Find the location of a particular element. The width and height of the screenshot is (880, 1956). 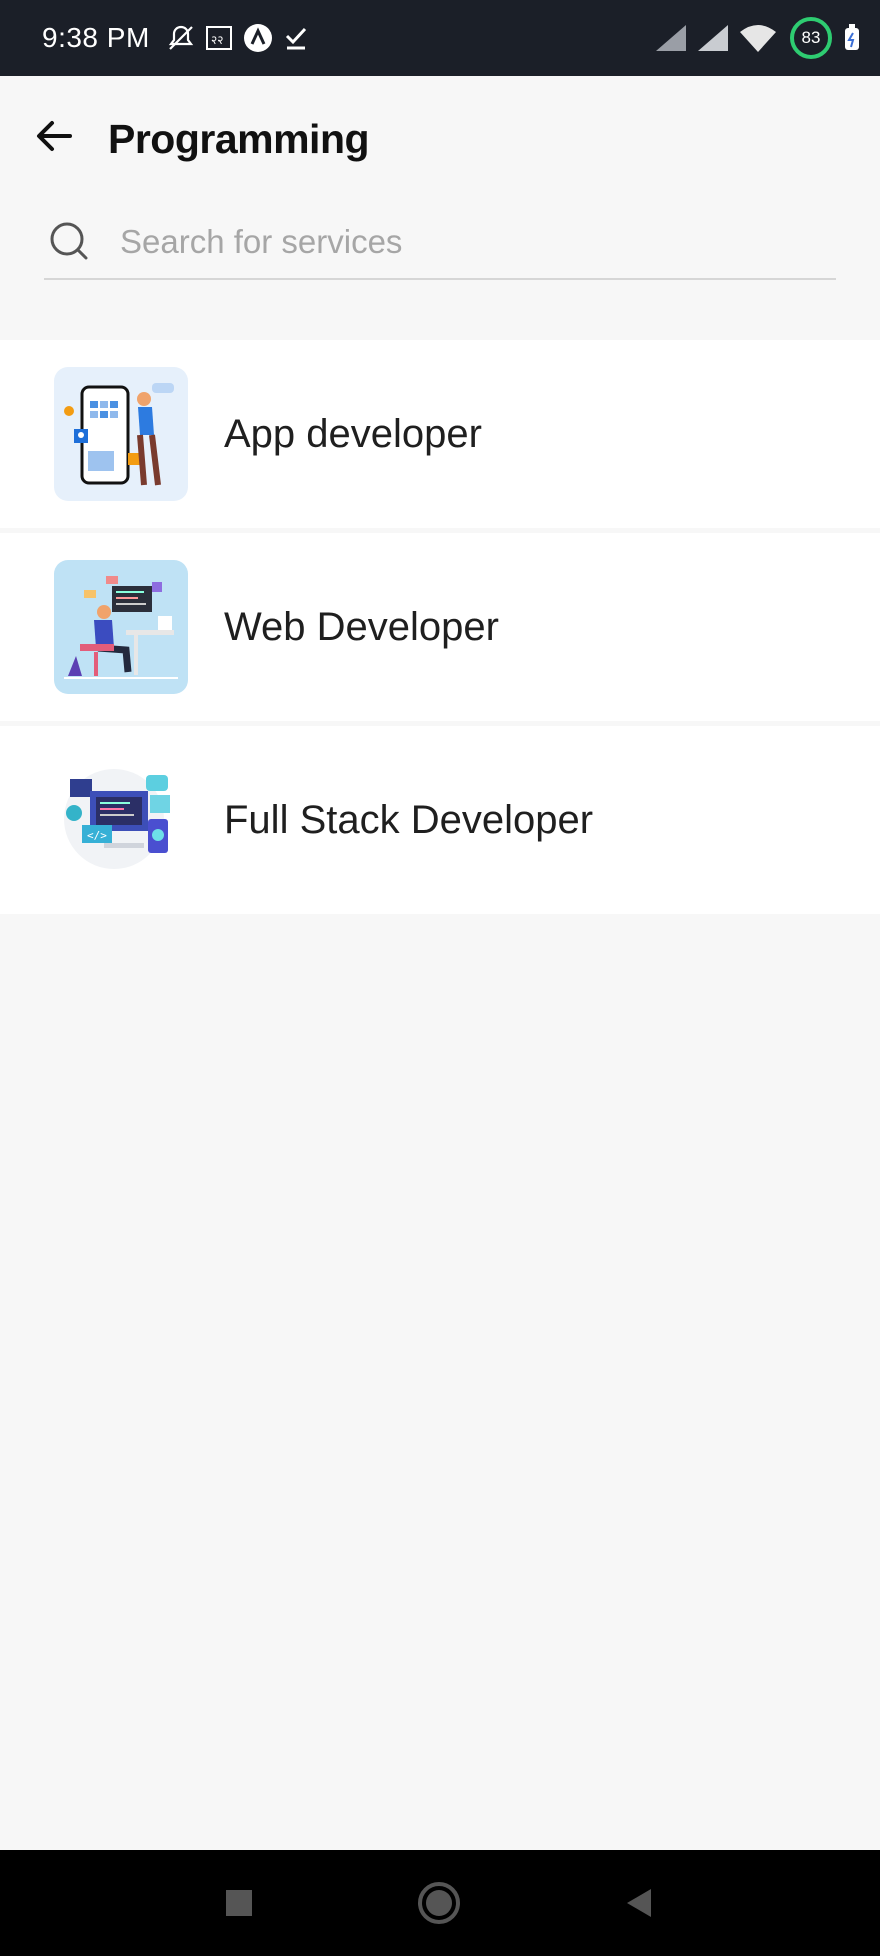

page-title: Programming is located at coordinates (239, 139).